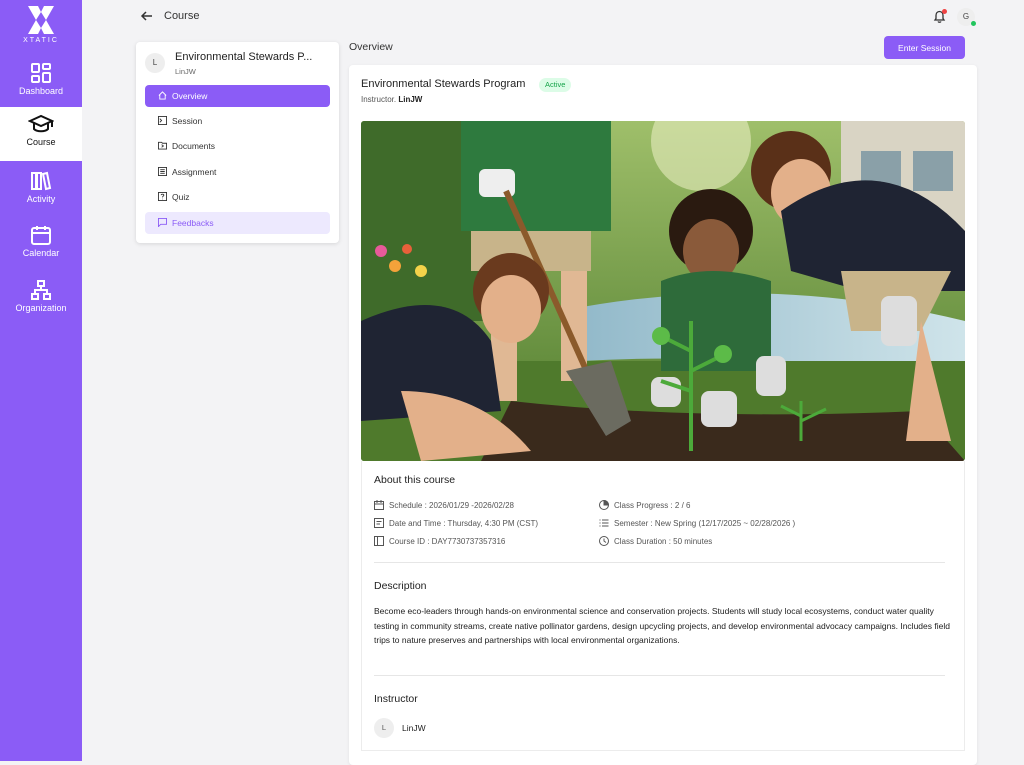  What do you see at coordinates (237, 223) in the screenshot?
I see `course-nav-feedbacks: Feedbacks` at bounding box center [237, 223].